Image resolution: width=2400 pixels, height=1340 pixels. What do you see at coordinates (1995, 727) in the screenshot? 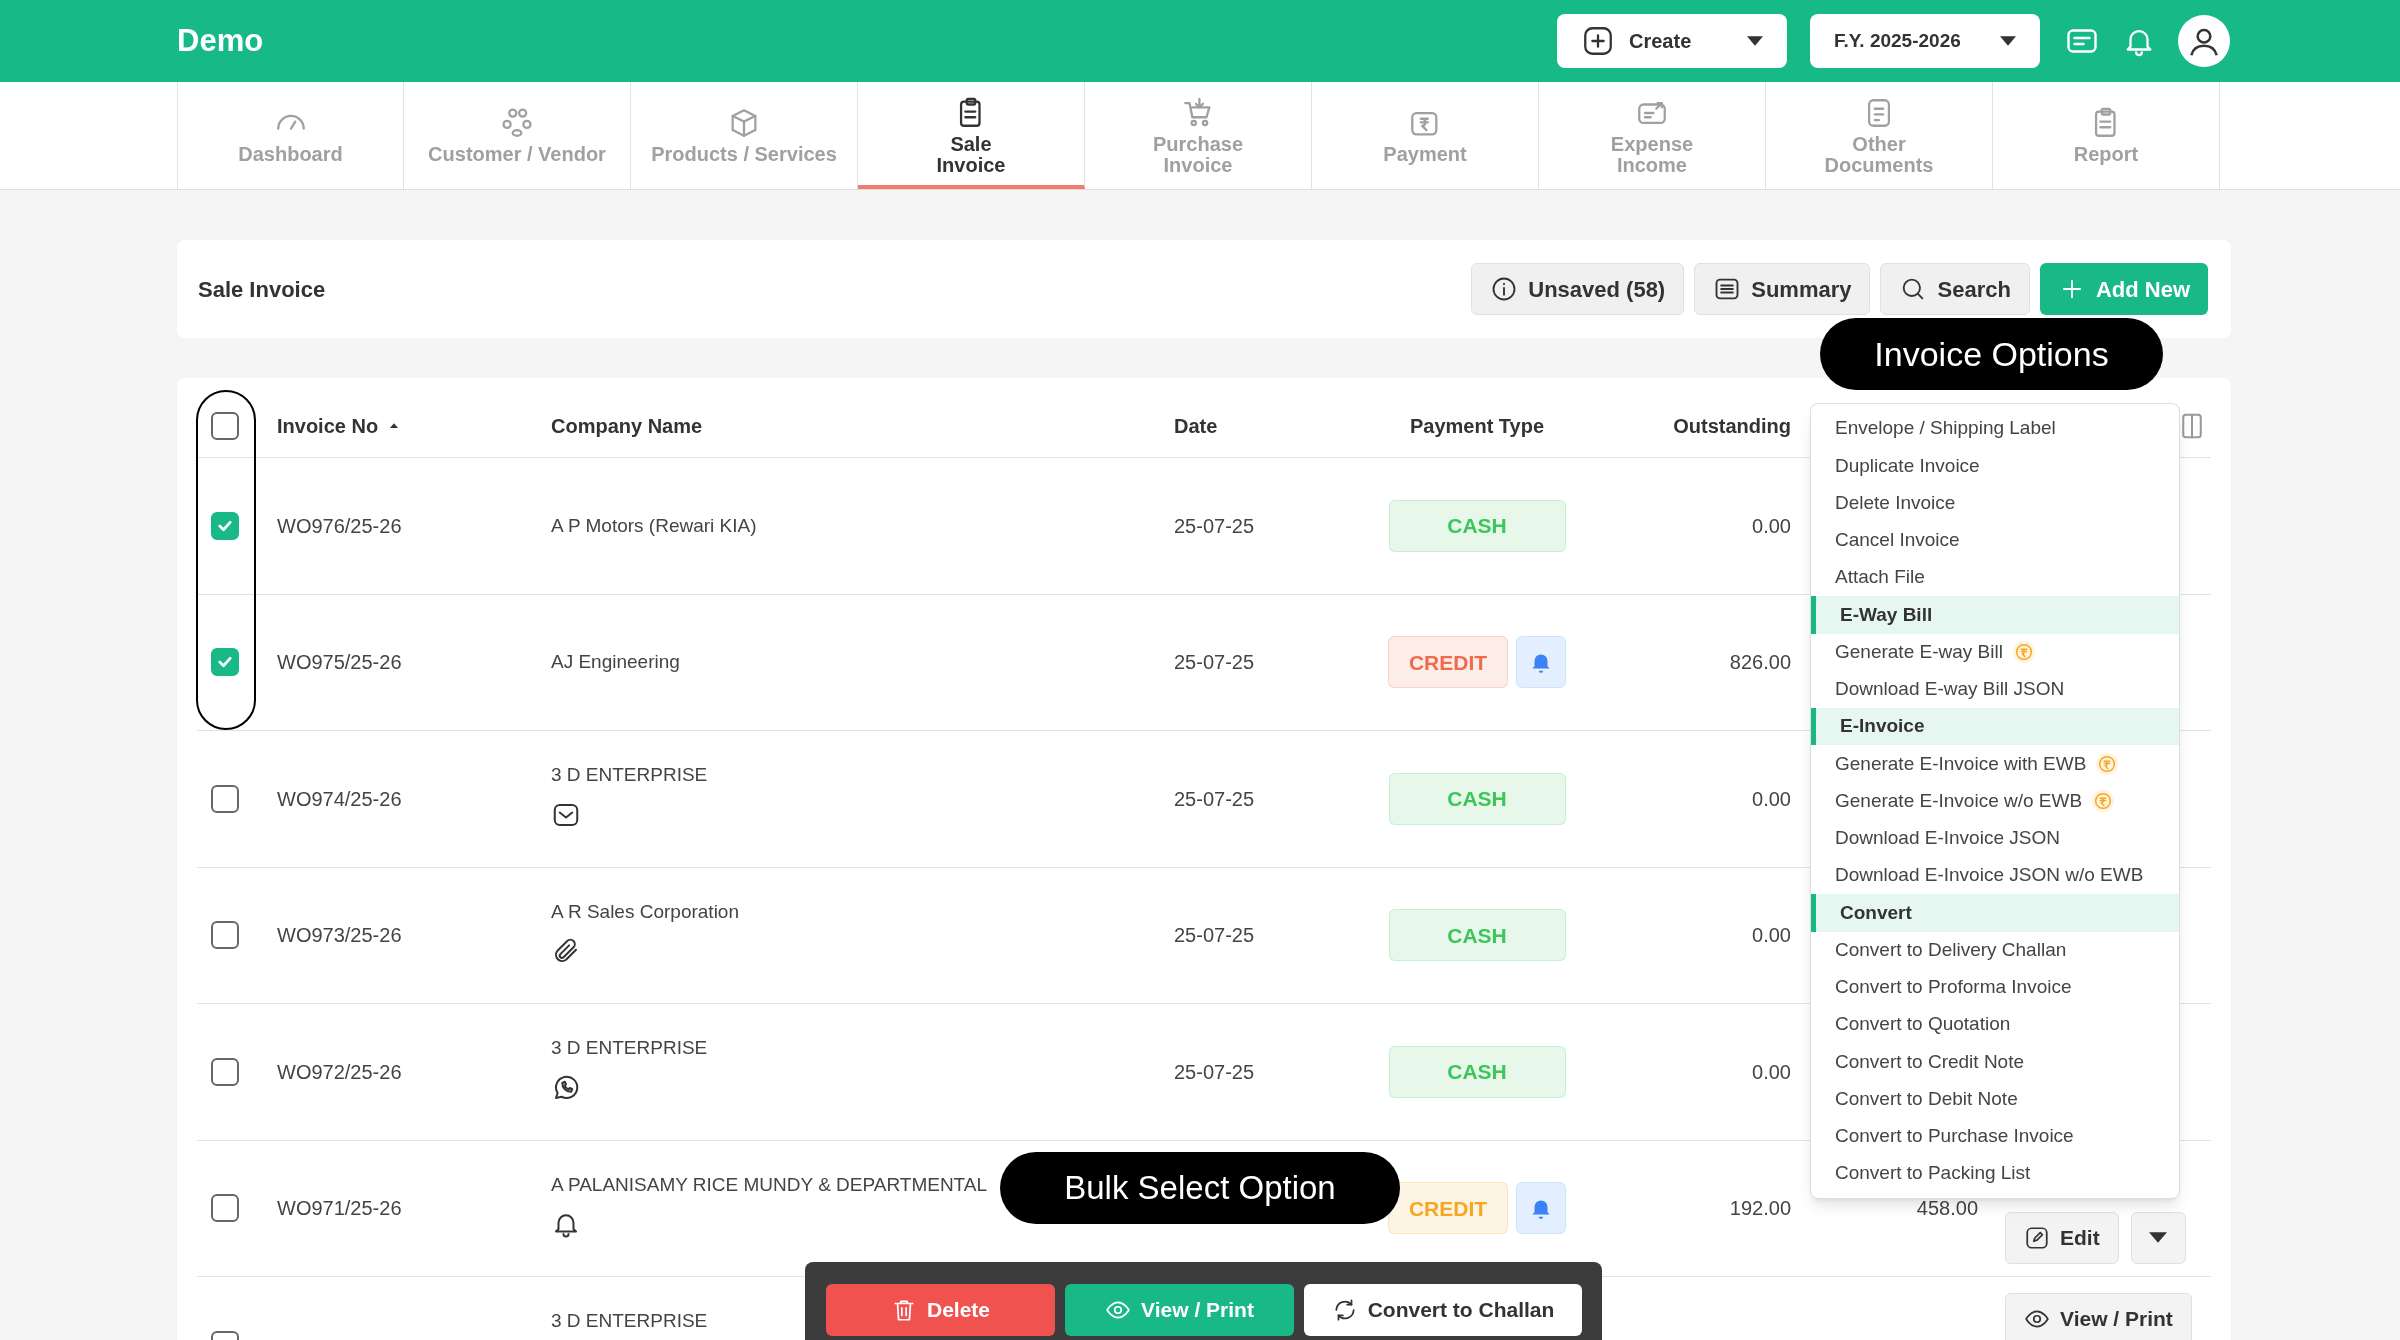
I see `menu-section-header: E-Invoice` at bounding box center [1995, 727].